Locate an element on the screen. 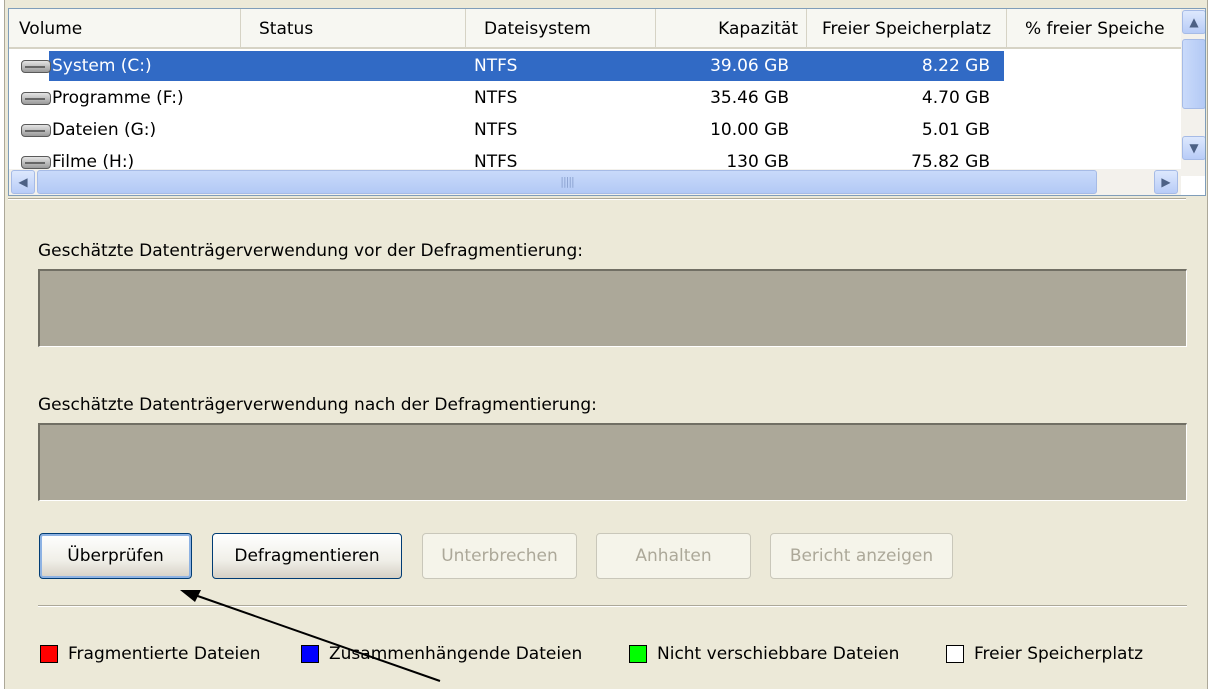 This screenshot has width=1213, height=689. column-header-free-space: Freier Speicherplatz is located at coordinates (907, 28).